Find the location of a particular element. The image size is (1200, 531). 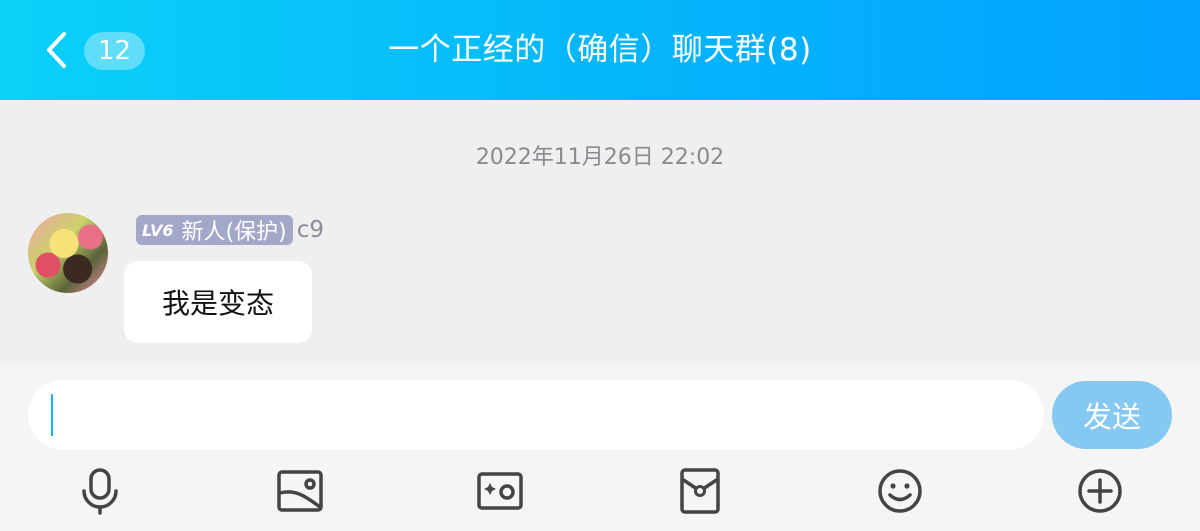

text-caret is located at coordinates (52, 415).